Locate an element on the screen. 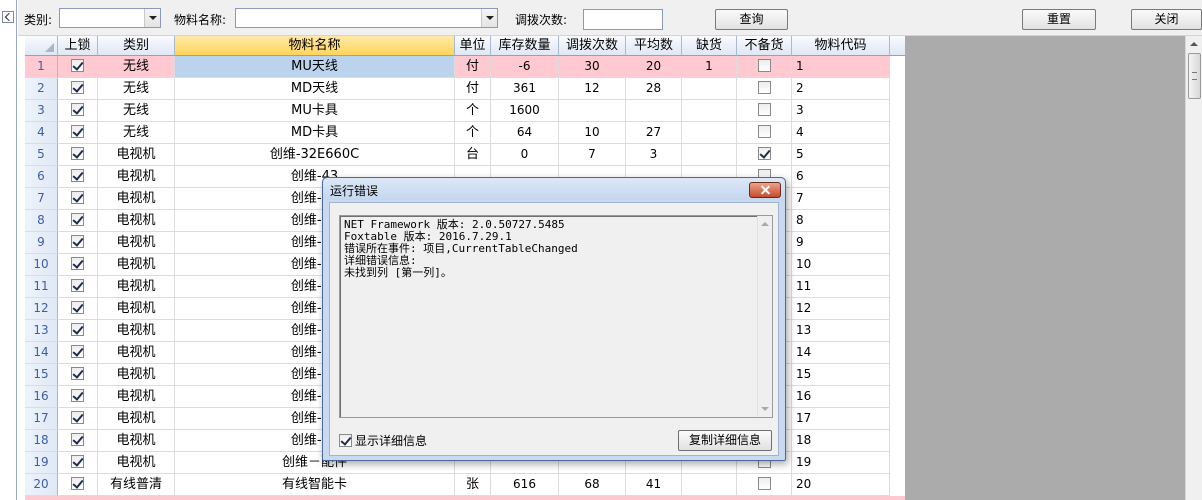  transfers-cell: 7 is located at coordinates (592, 155).